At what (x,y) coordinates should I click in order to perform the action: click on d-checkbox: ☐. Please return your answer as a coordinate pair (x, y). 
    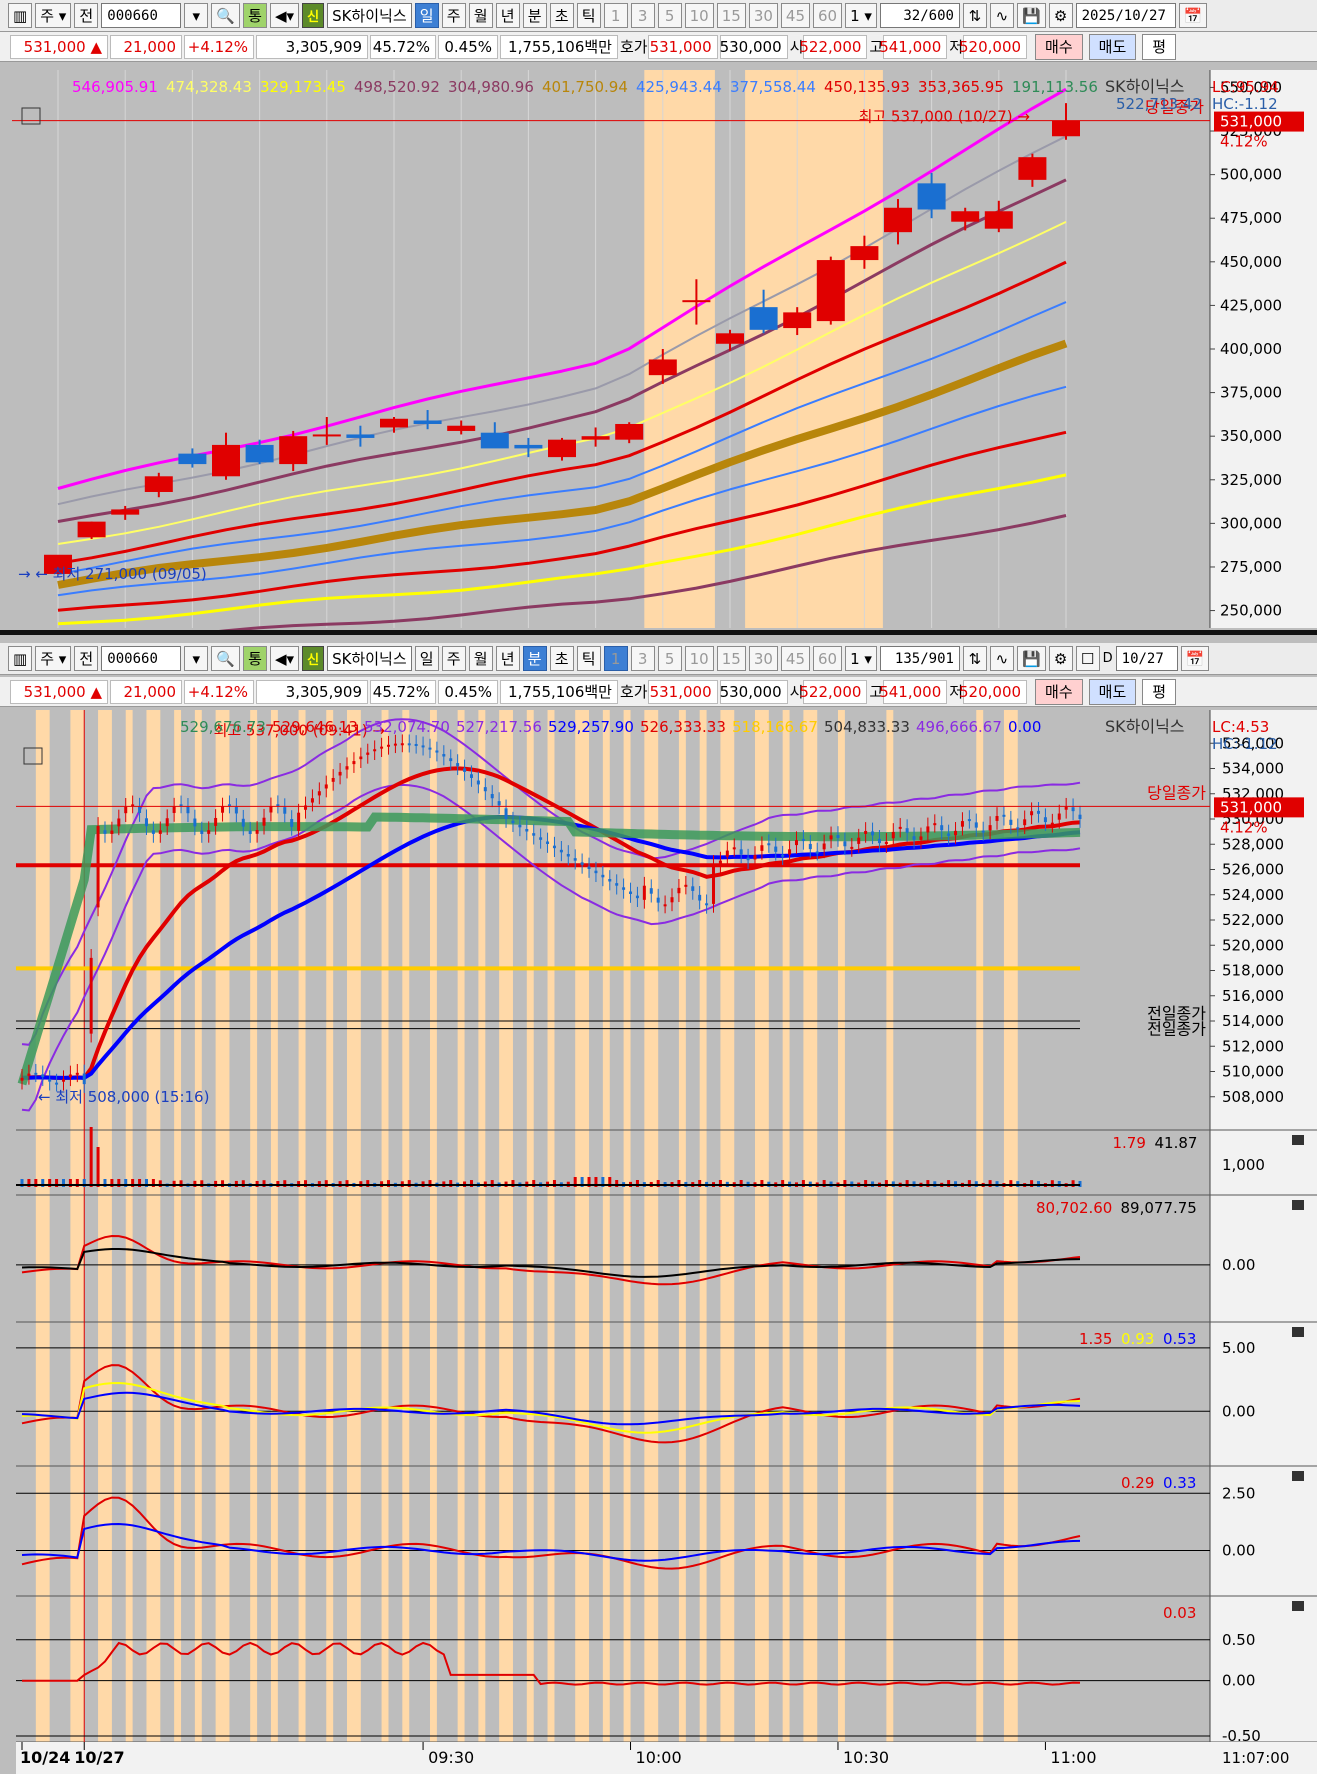
    Looking at the image, I should click on (1087, 658).